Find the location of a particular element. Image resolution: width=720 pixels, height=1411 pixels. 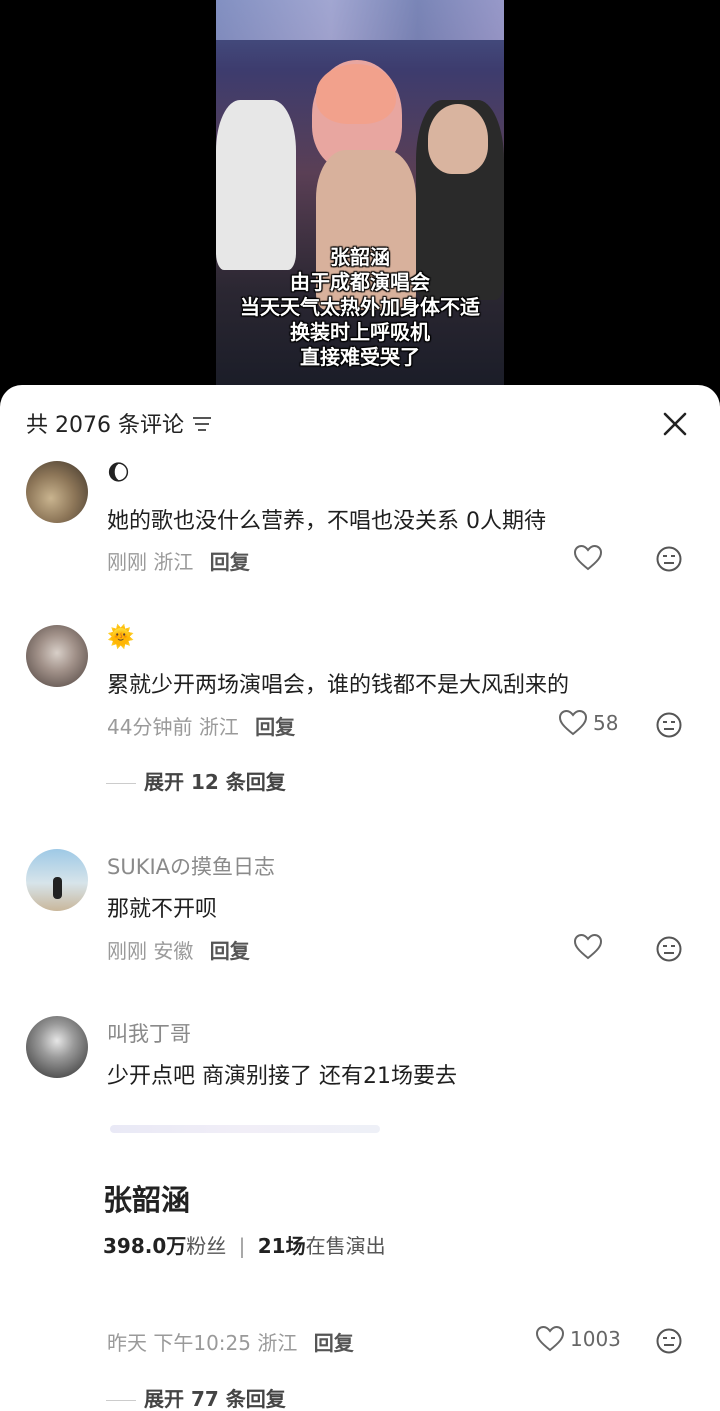

fans-label: 粉丝 is located at coordinates (206, 1246).